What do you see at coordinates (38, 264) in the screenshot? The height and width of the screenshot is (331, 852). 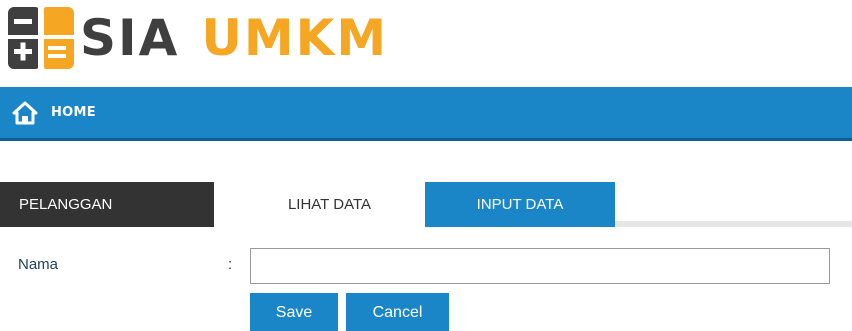 I see `nama-label: Nama` at bounding box center [38, 264].